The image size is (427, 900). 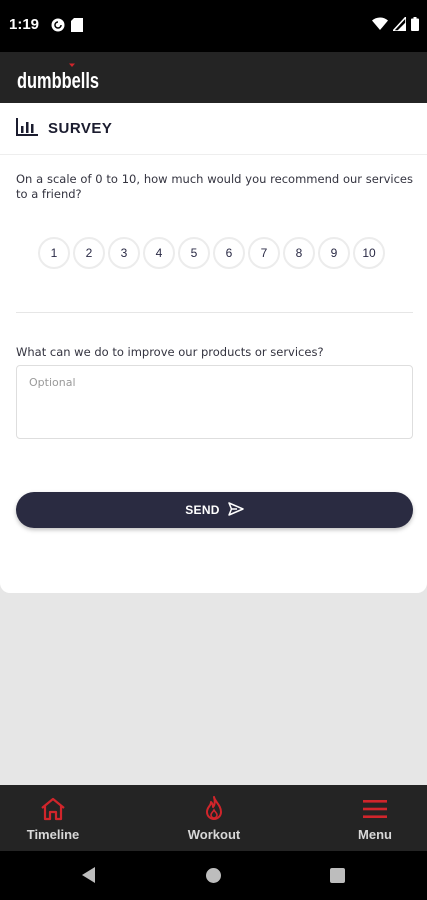 I want to click on rating-option-9: 9, so click(x=334, y=253).